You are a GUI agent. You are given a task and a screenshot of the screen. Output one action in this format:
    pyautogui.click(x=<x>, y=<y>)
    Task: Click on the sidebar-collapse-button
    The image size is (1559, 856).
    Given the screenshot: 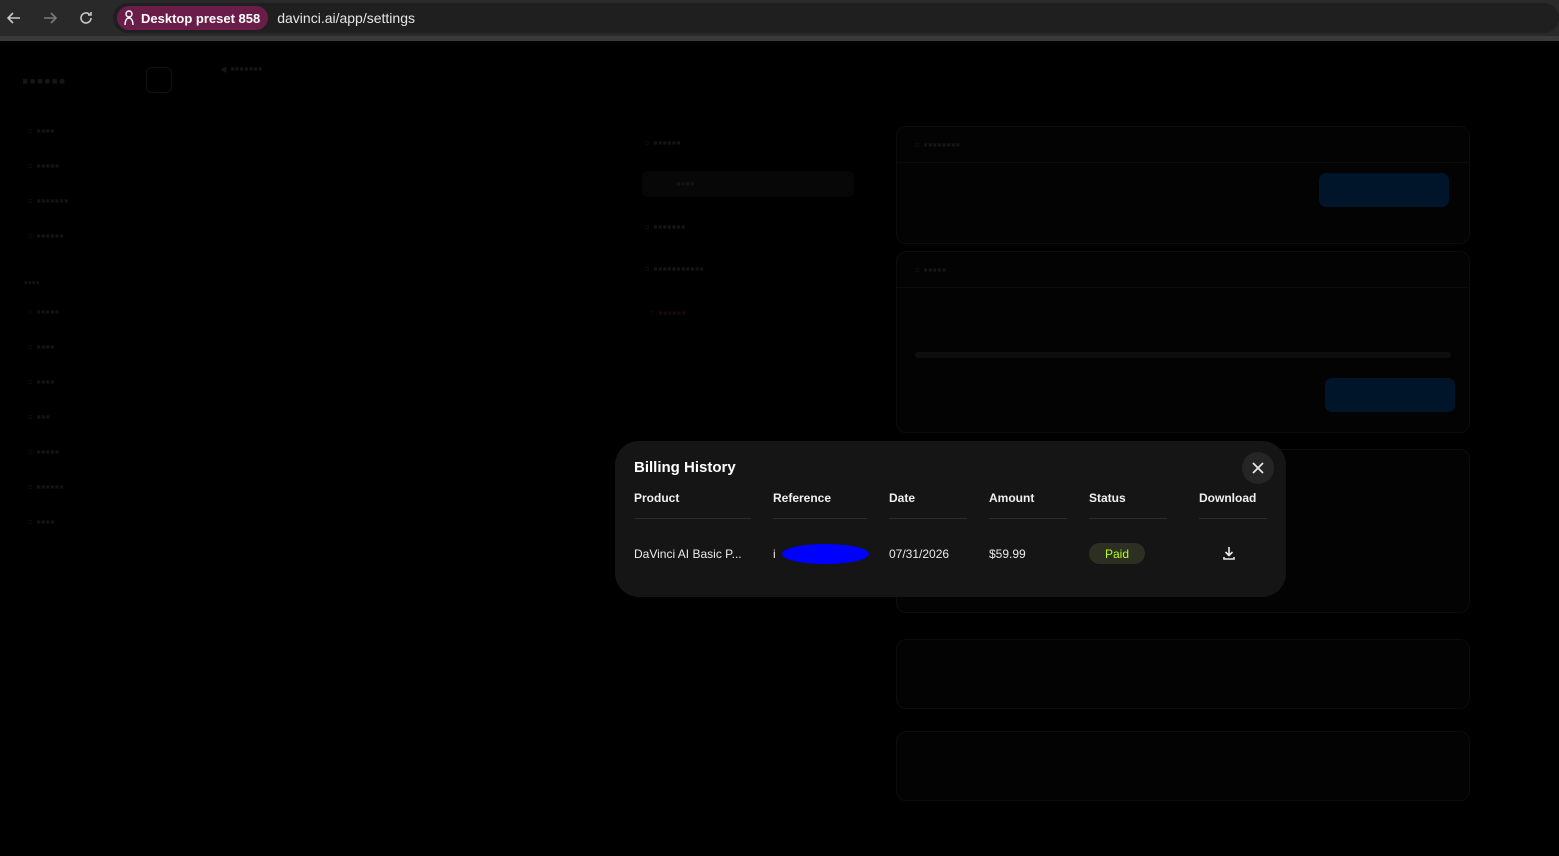 What is the action you would take?
    pyautogui.click(x=159, y=80)
    